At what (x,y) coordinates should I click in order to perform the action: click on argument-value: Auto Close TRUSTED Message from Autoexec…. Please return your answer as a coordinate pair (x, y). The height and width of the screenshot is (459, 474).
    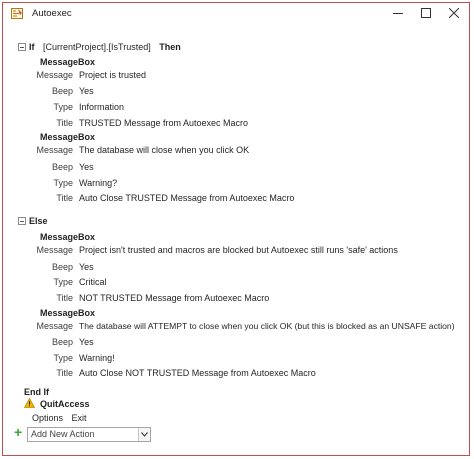
    Looking at the image, I should click on (186, 198).